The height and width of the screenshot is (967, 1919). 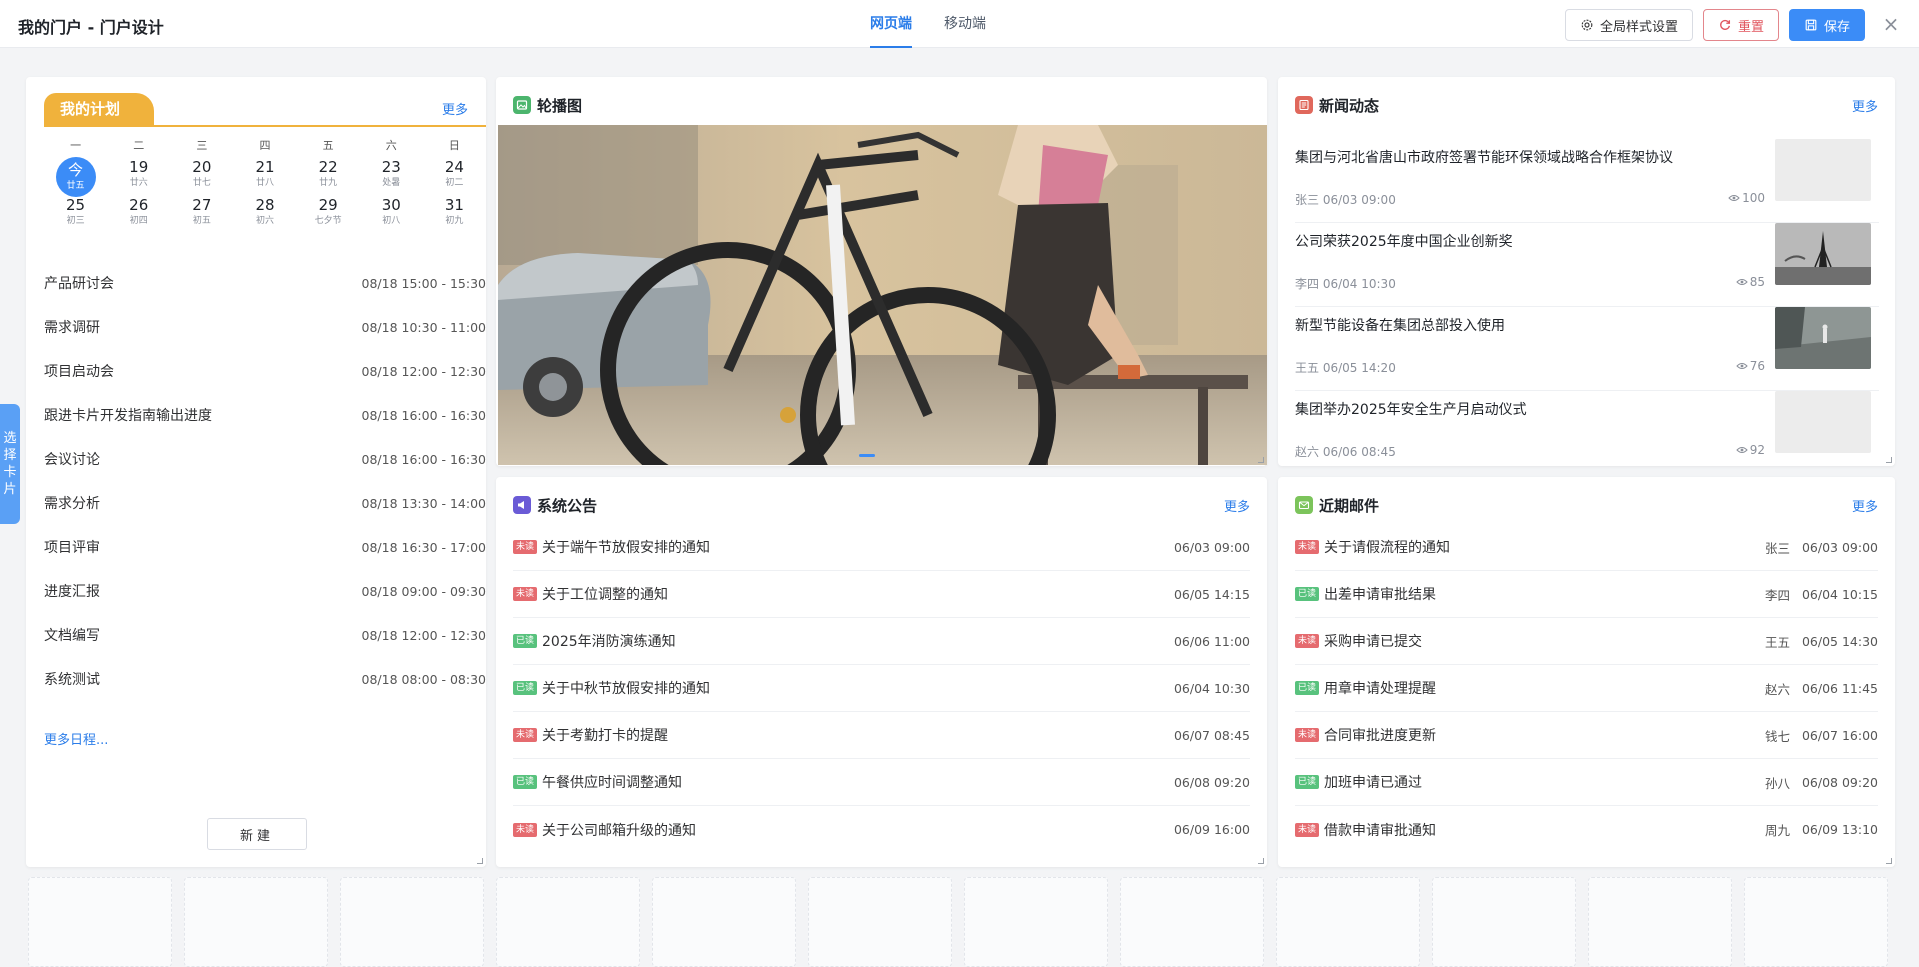 What do you see at coordinates (1865, 505) in the screenshot?
I see `mails-more-link: 更多` at bounding box center [1865, 505].